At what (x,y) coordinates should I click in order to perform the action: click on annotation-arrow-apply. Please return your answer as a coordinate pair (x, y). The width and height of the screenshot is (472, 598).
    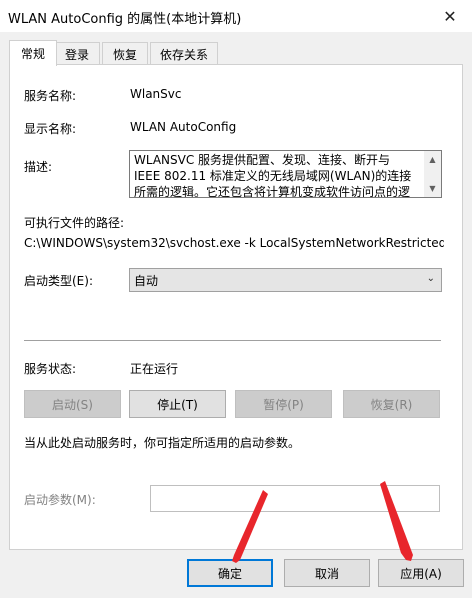
    Looking at the image, I should click on (396, 521).